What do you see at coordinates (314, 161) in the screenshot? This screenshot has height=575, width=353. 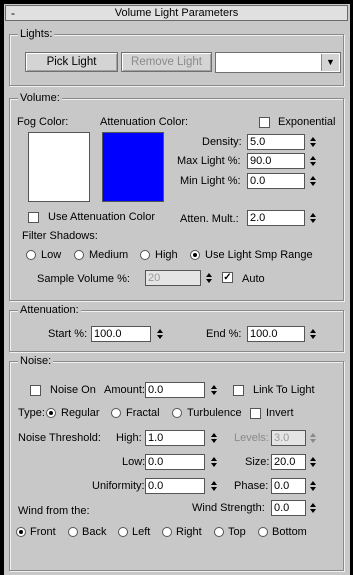 I see `max-light-spinner` at bounding box center [314, 161].